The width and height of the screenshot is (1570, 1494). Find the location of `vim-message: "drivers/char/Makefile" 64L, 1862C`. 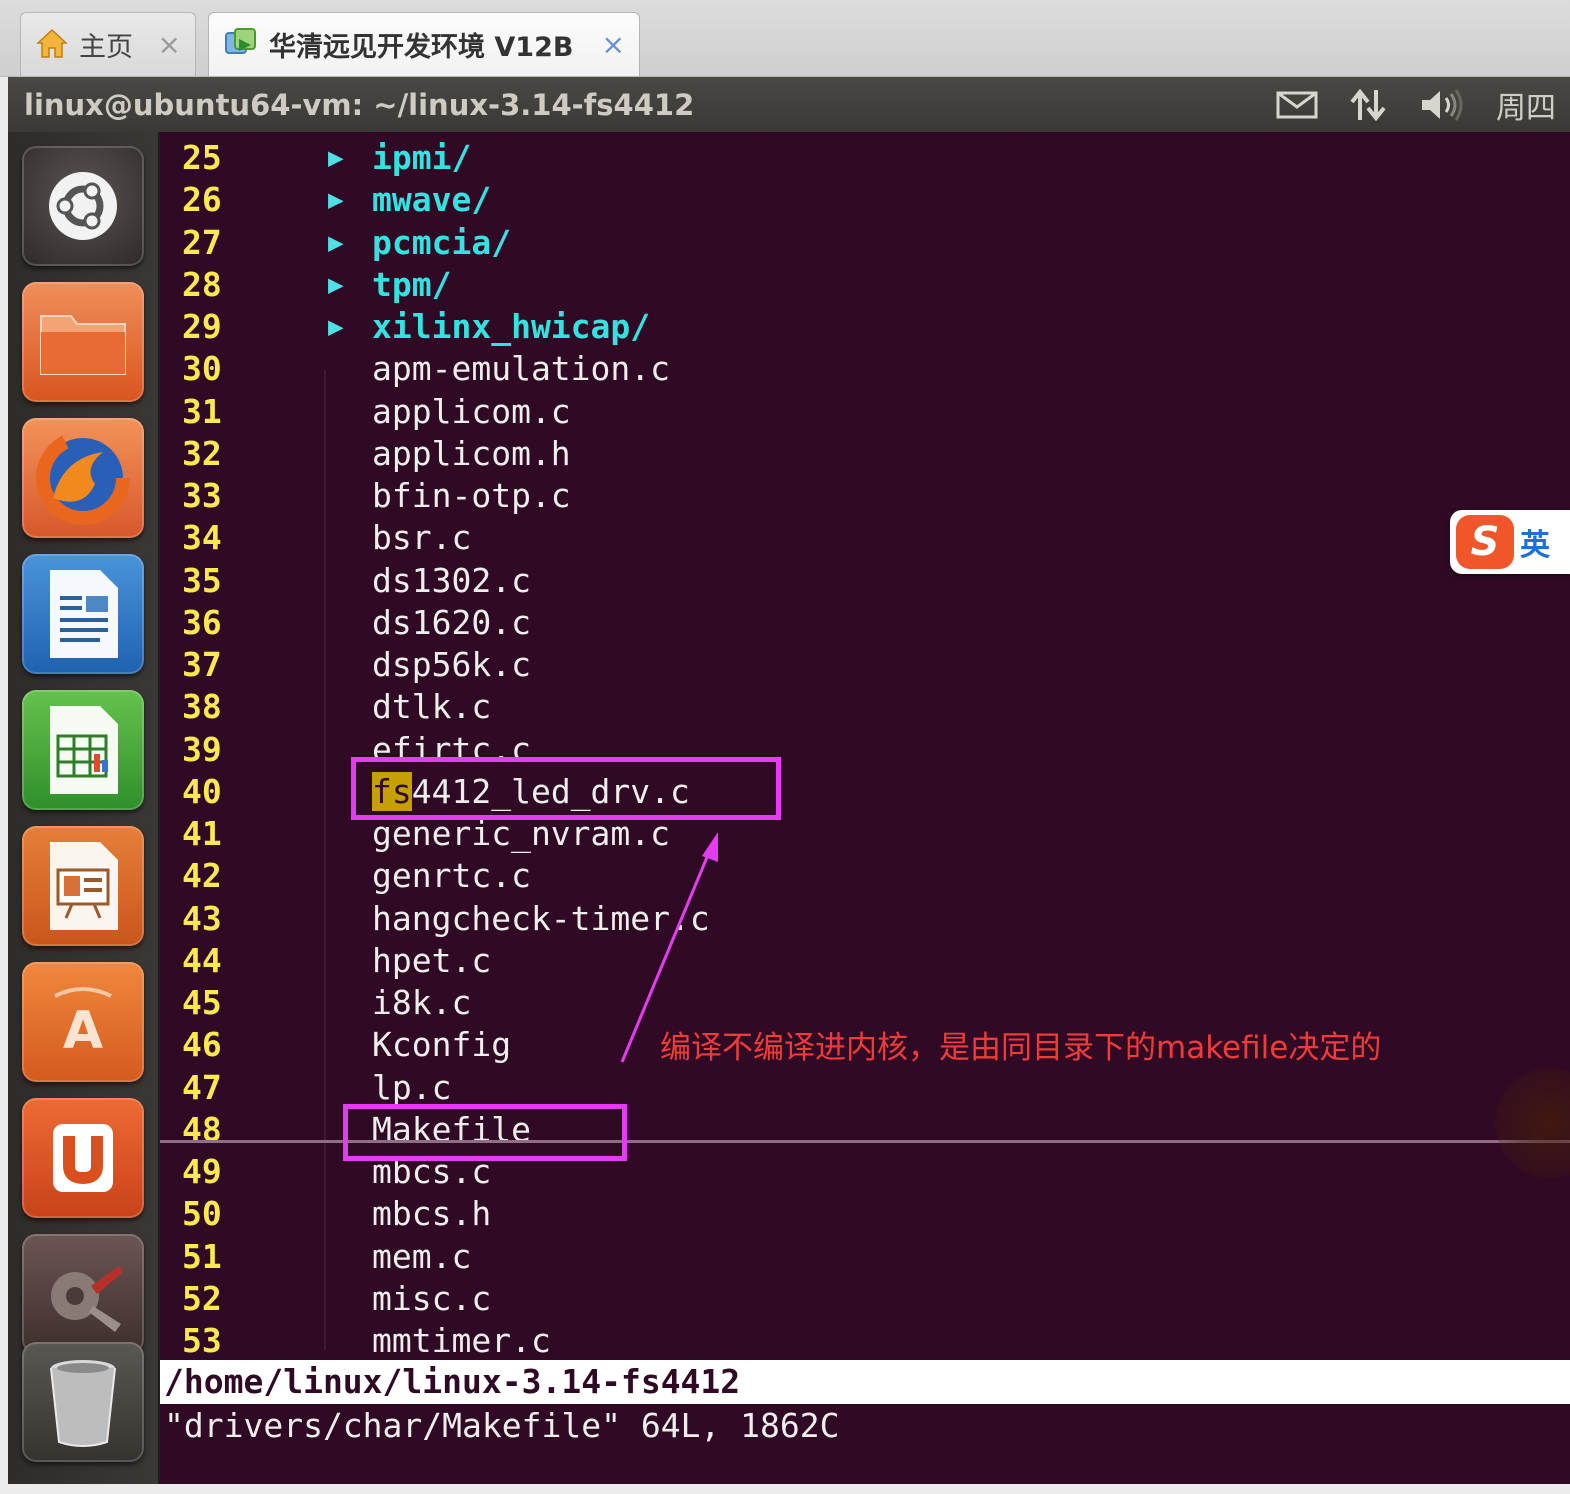

vim-message: "drivers/char/Makefile" 64L, 1862C is located at coordinates (502, 1425).